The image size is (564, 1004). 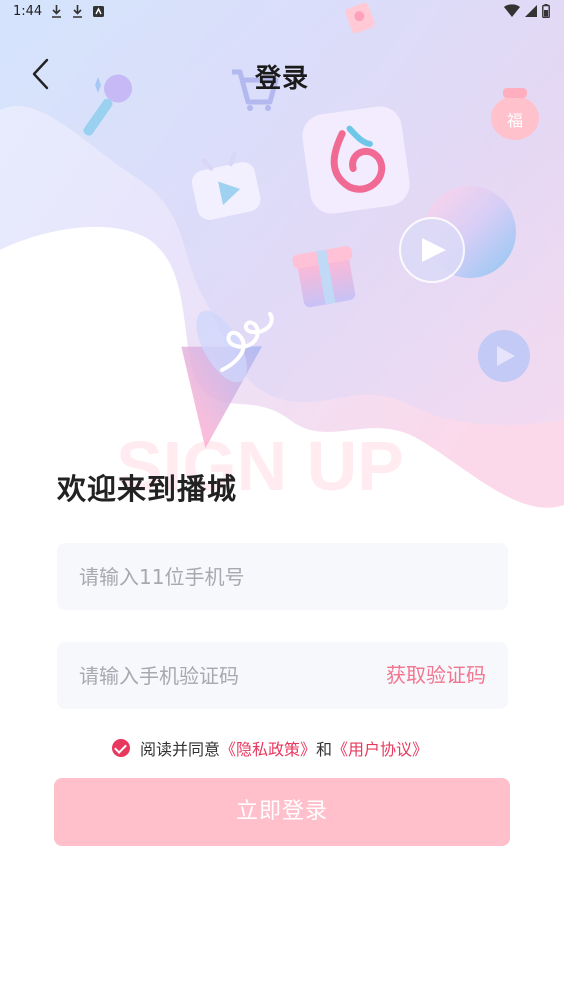 I want to click on signal-icon, so click(x=531, y=11).